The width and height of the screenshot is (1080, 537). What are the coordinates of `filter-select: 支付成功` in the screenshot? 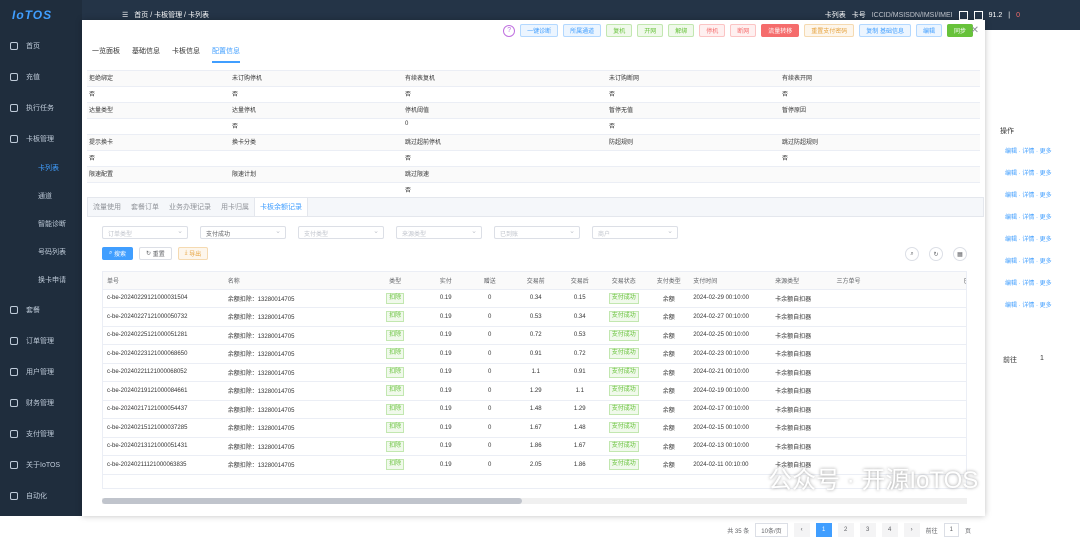 It's located at (243, 232).